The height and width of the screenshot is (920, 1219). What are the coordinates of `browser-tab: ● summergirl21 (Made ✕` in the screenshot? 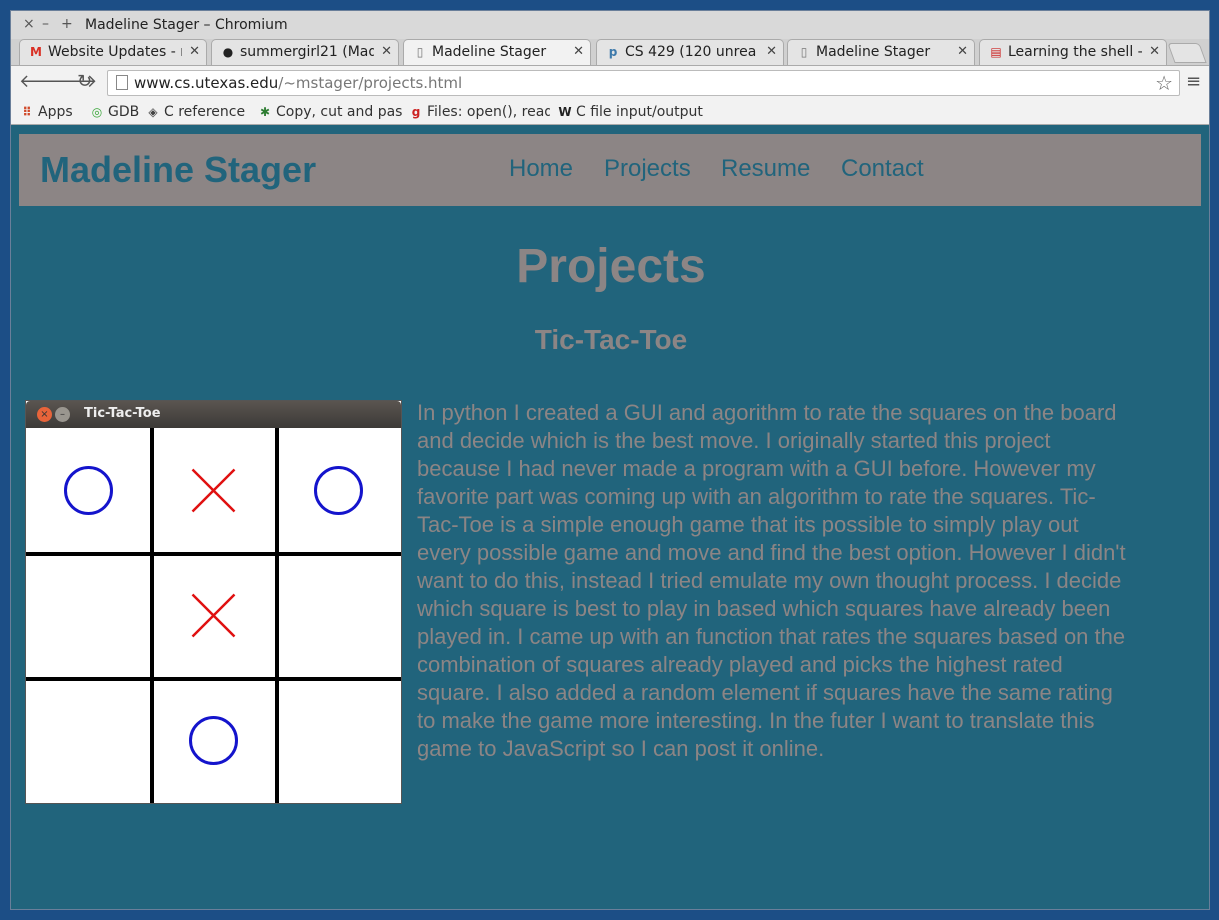 It's located at (305, 52).